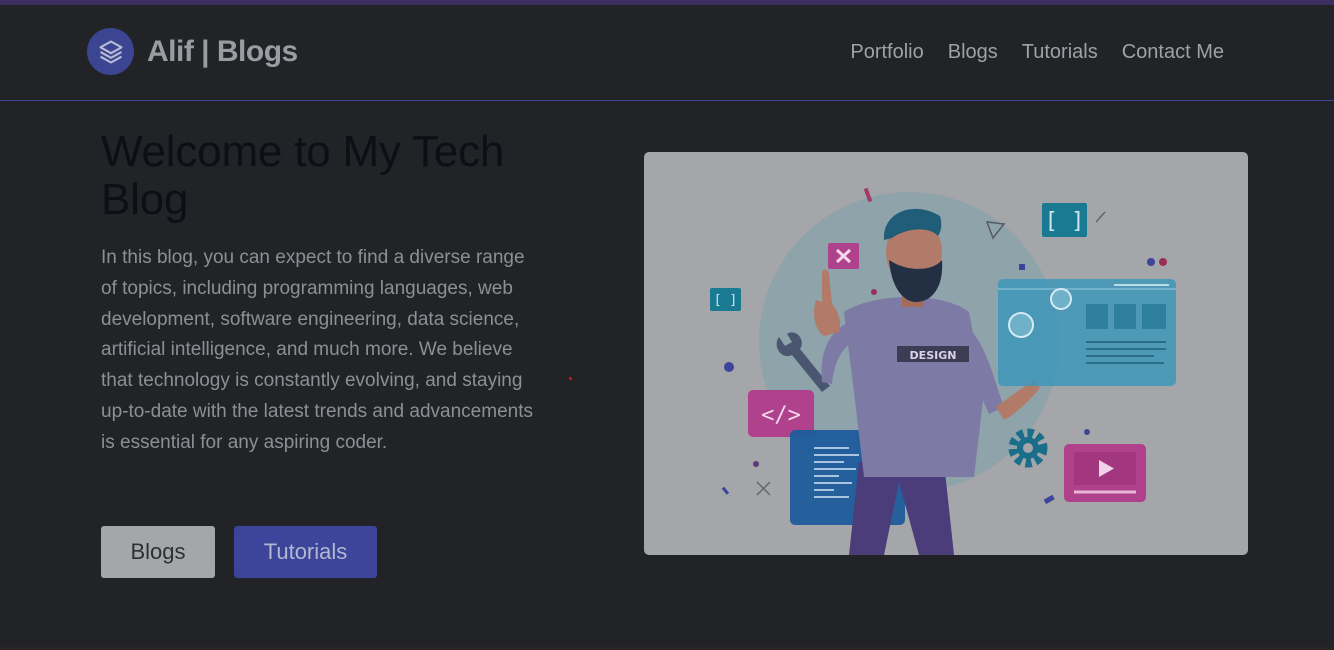 The height and width of the screenshot is (650, 1334). What do you see at coordinates (570, 378) in the screenshot?
I see `decorative-dot` at bounding box center [570, 378].